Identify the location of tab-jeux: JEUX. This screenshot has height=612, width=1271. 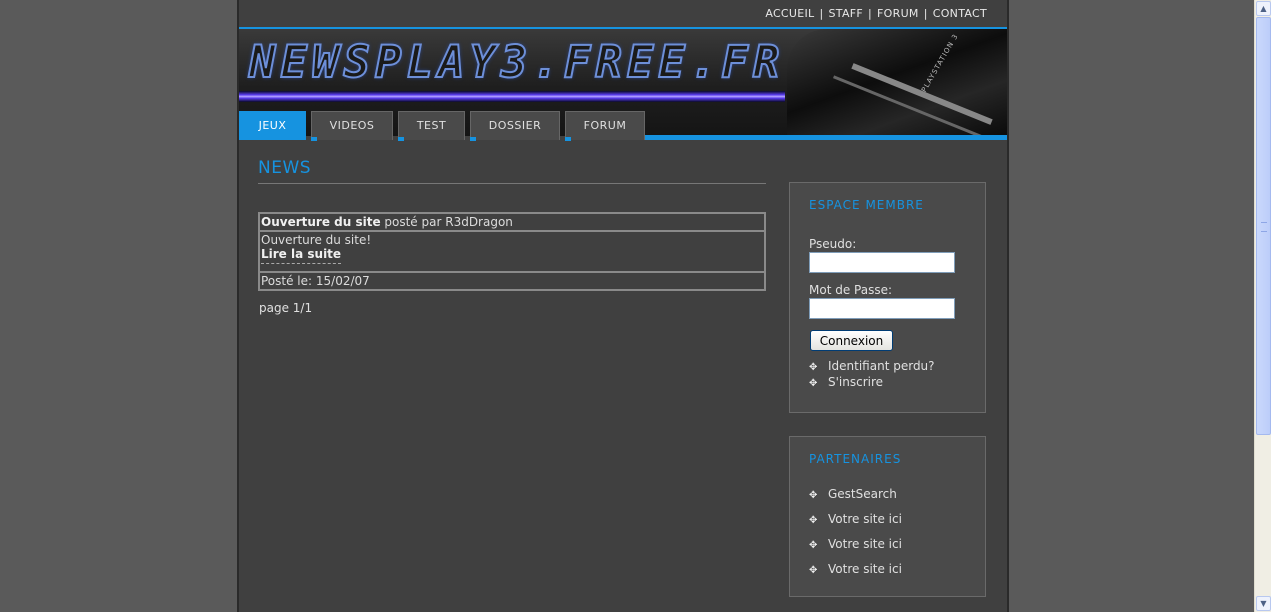
(272, 125).